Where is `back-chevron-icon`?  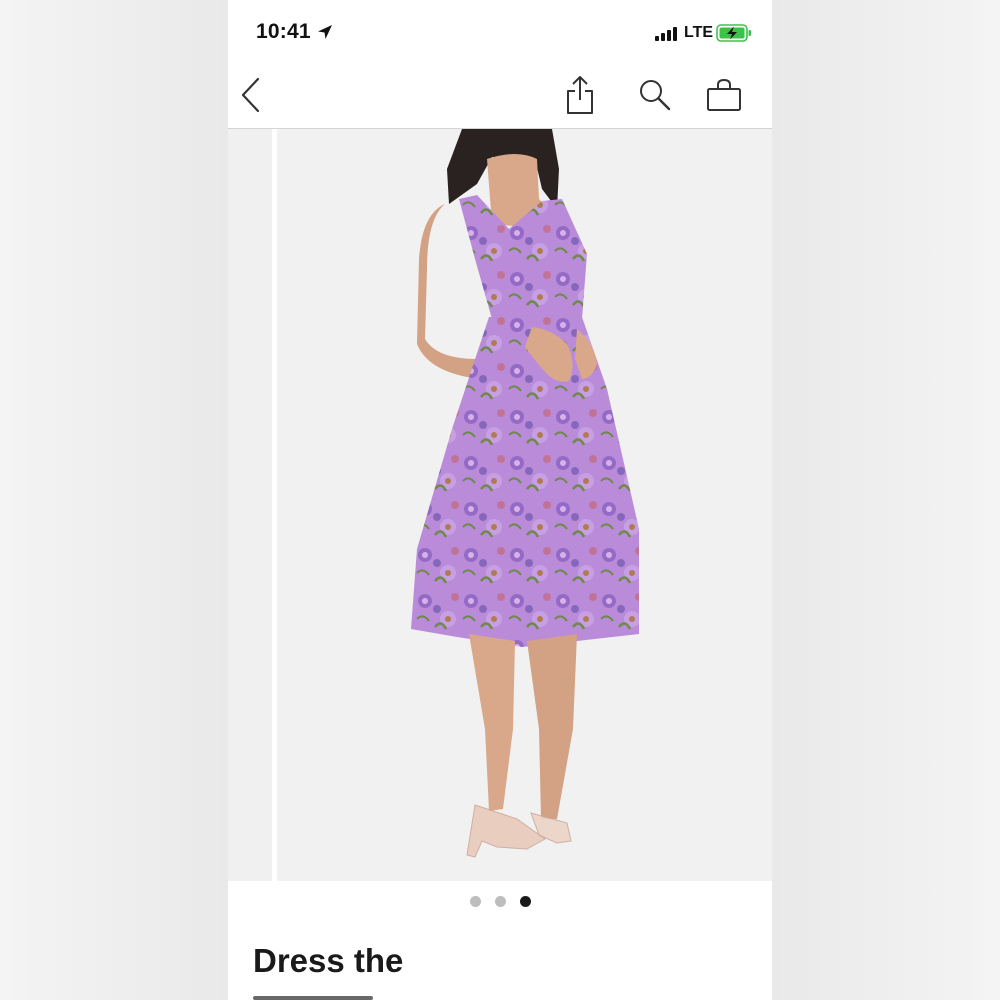
back-chevron-icon is located at coordinates (251, 95).